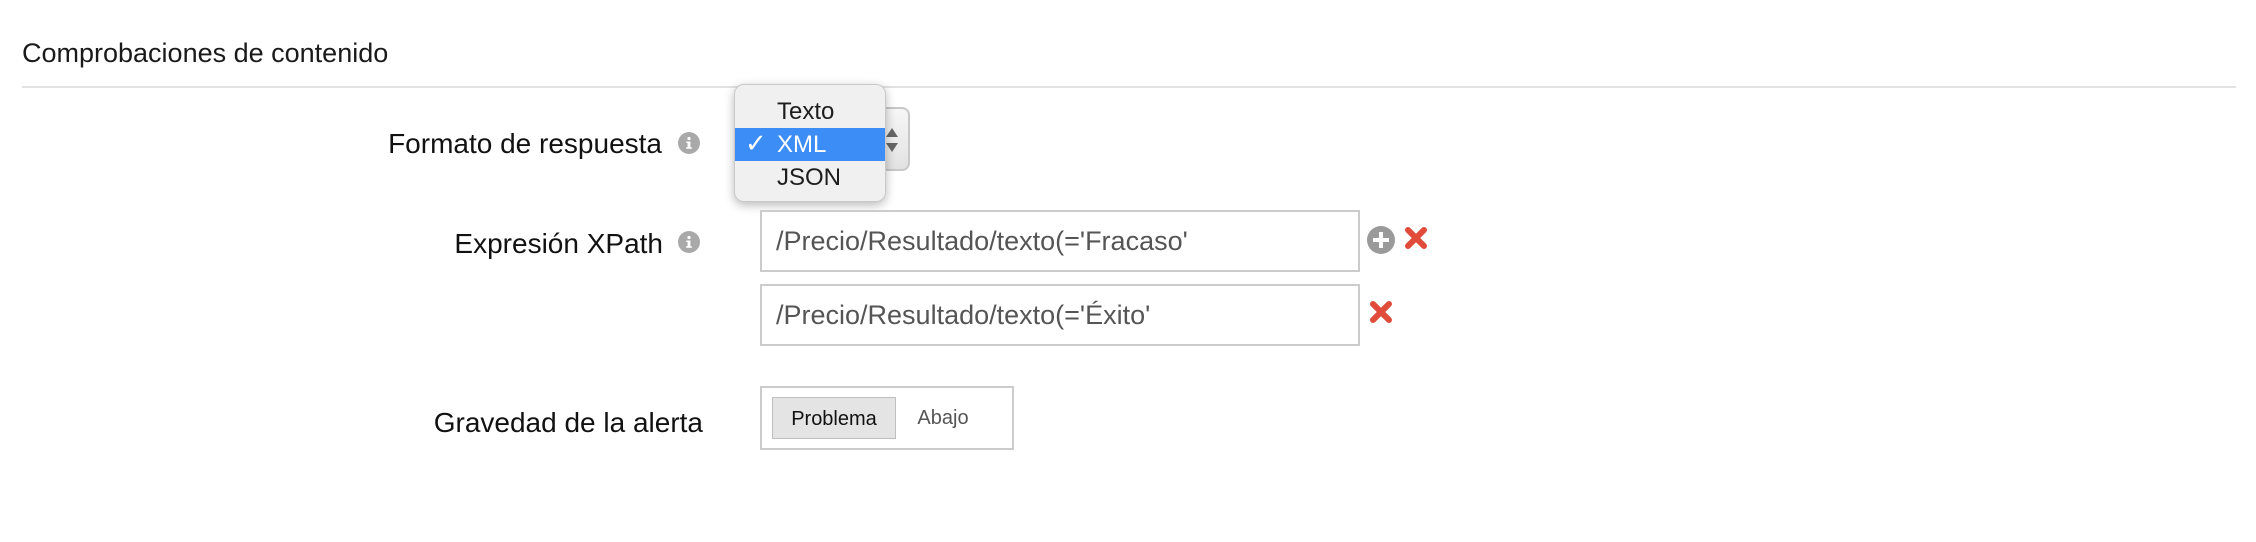  What do you see at coordinates (756, 144) in the screenshot?
I see `checkmark-icon: ✓` at bounding box center [756, 144].